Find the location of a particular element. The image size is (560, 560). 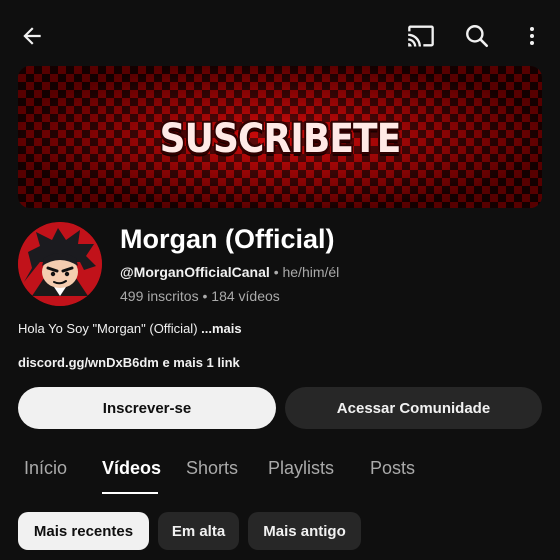

banner-text: SUSCRIBETE is located at coordinates (280, 139).